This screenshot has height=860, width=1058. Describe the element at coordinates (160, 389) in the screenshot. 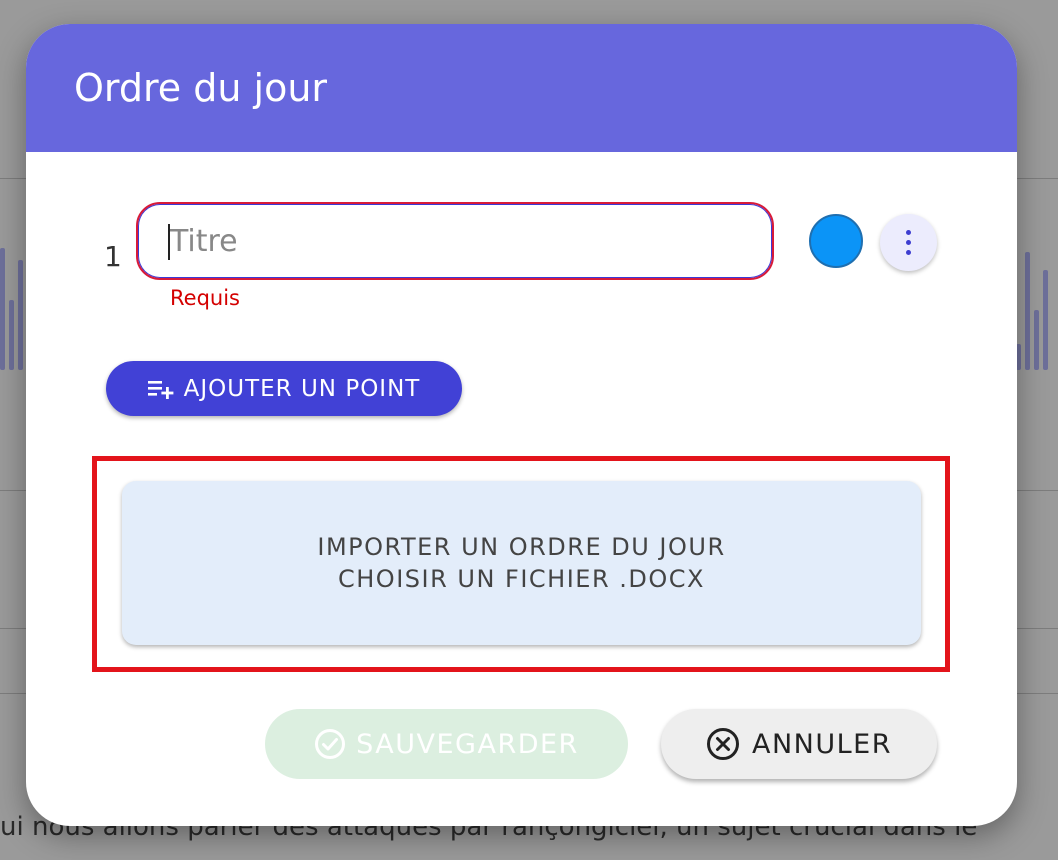

I see `playlist-add-icon` at that location.